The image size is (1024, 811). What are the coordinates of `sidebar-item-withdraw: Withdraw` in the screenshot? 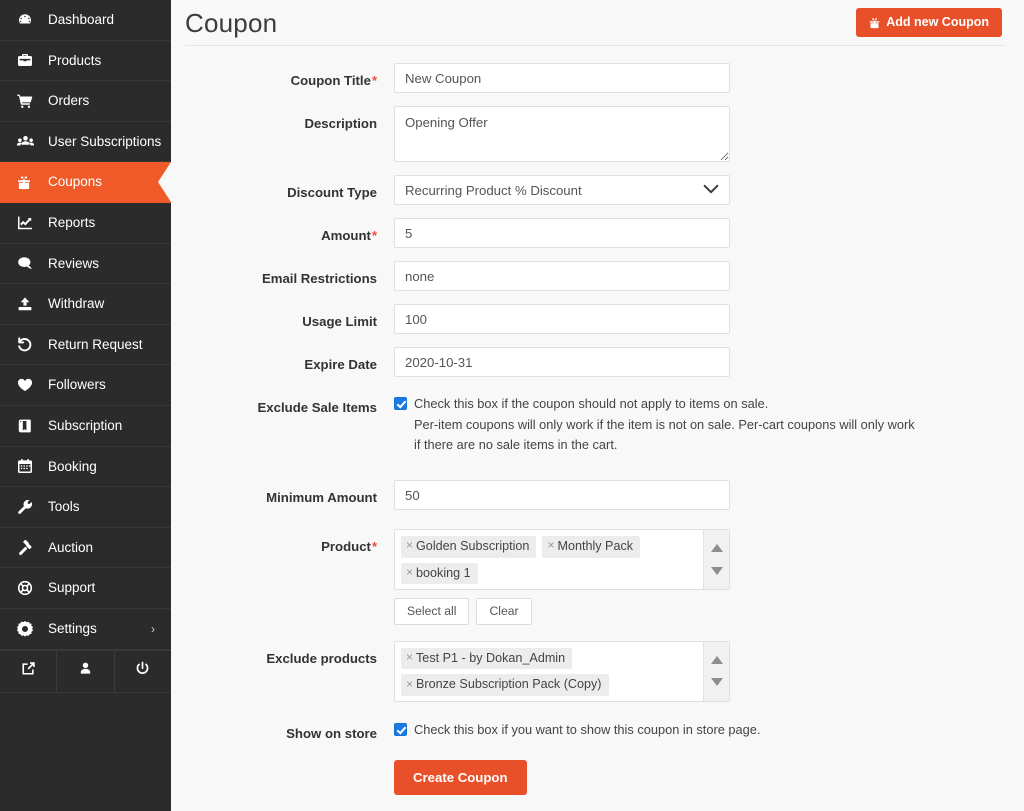 It's located at (85, 304).